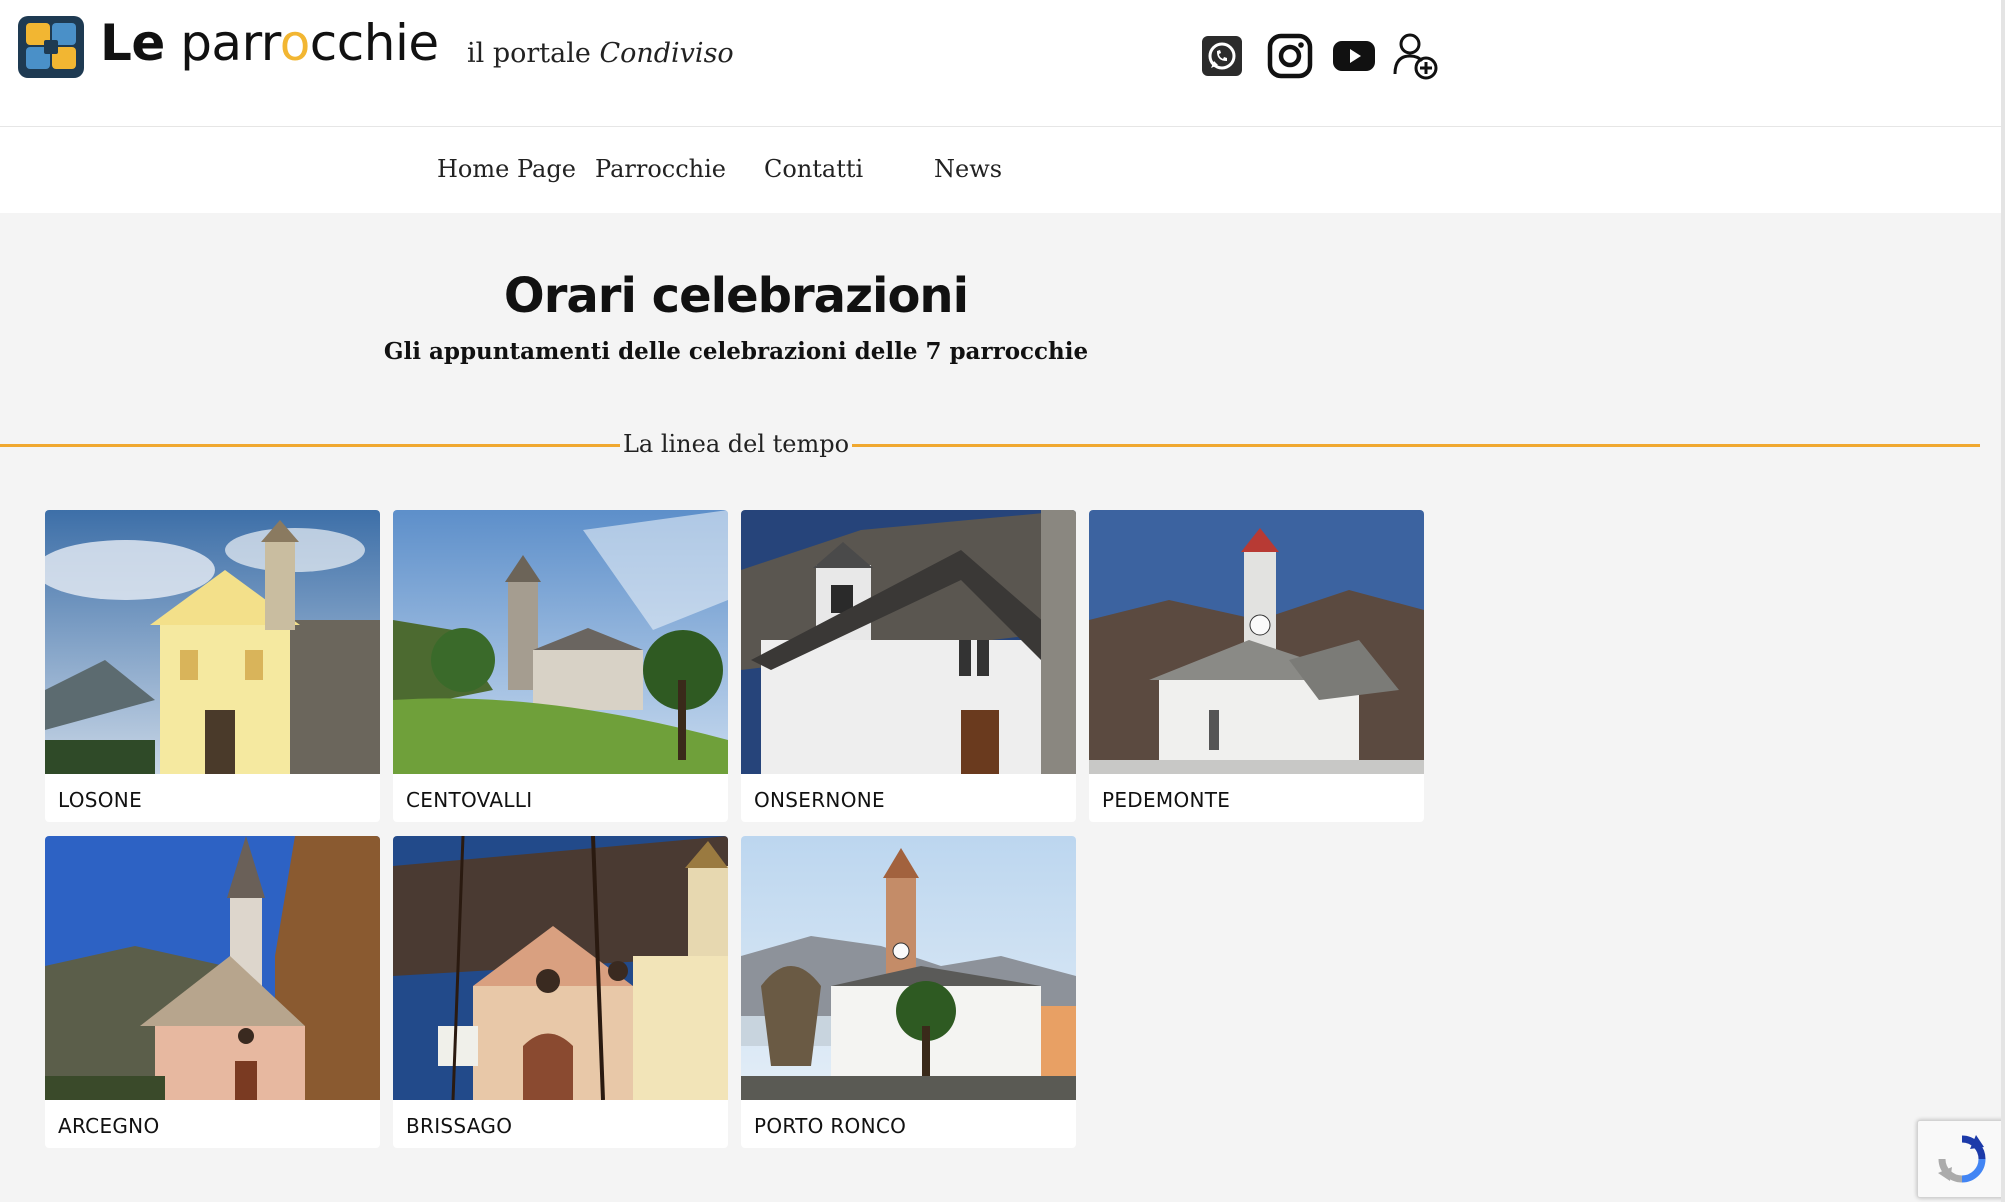 Image resolution: width=2005 pixels, height=1202 pixels. What do you see at coordinates (310, 445) in the screenshot?
I see `divider-line-left` at bounding box center [310, 445].